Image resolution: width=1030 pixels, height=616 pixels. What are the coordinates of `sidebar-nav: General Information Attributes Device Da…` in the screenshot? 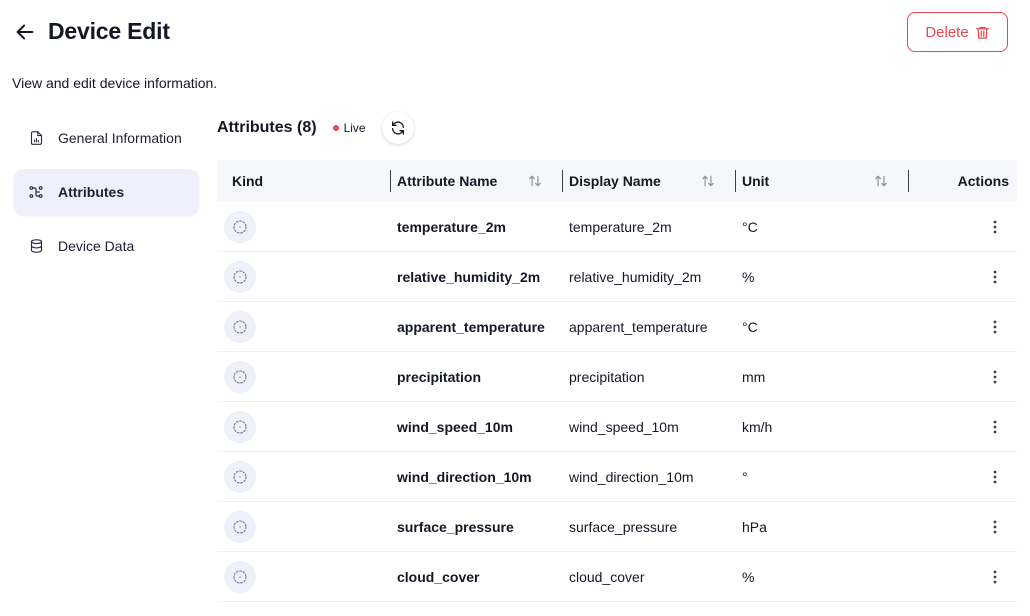 It's located at (106, 196).